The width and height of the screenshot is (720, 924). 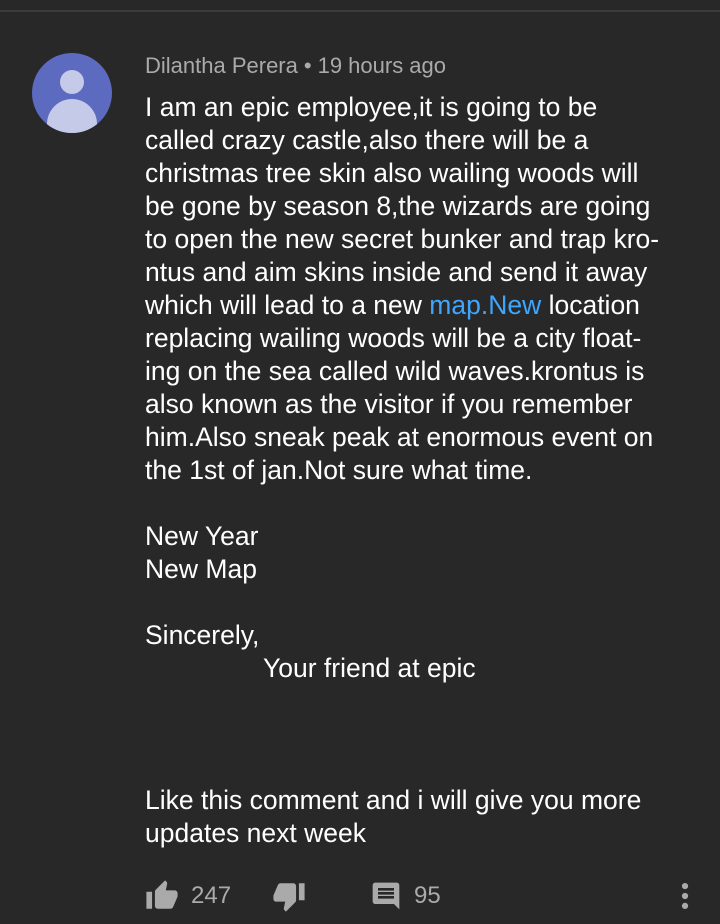 I want to click on comment-meta: Dilantha Perera • 19 hours ago, so click(x=295, y=66).